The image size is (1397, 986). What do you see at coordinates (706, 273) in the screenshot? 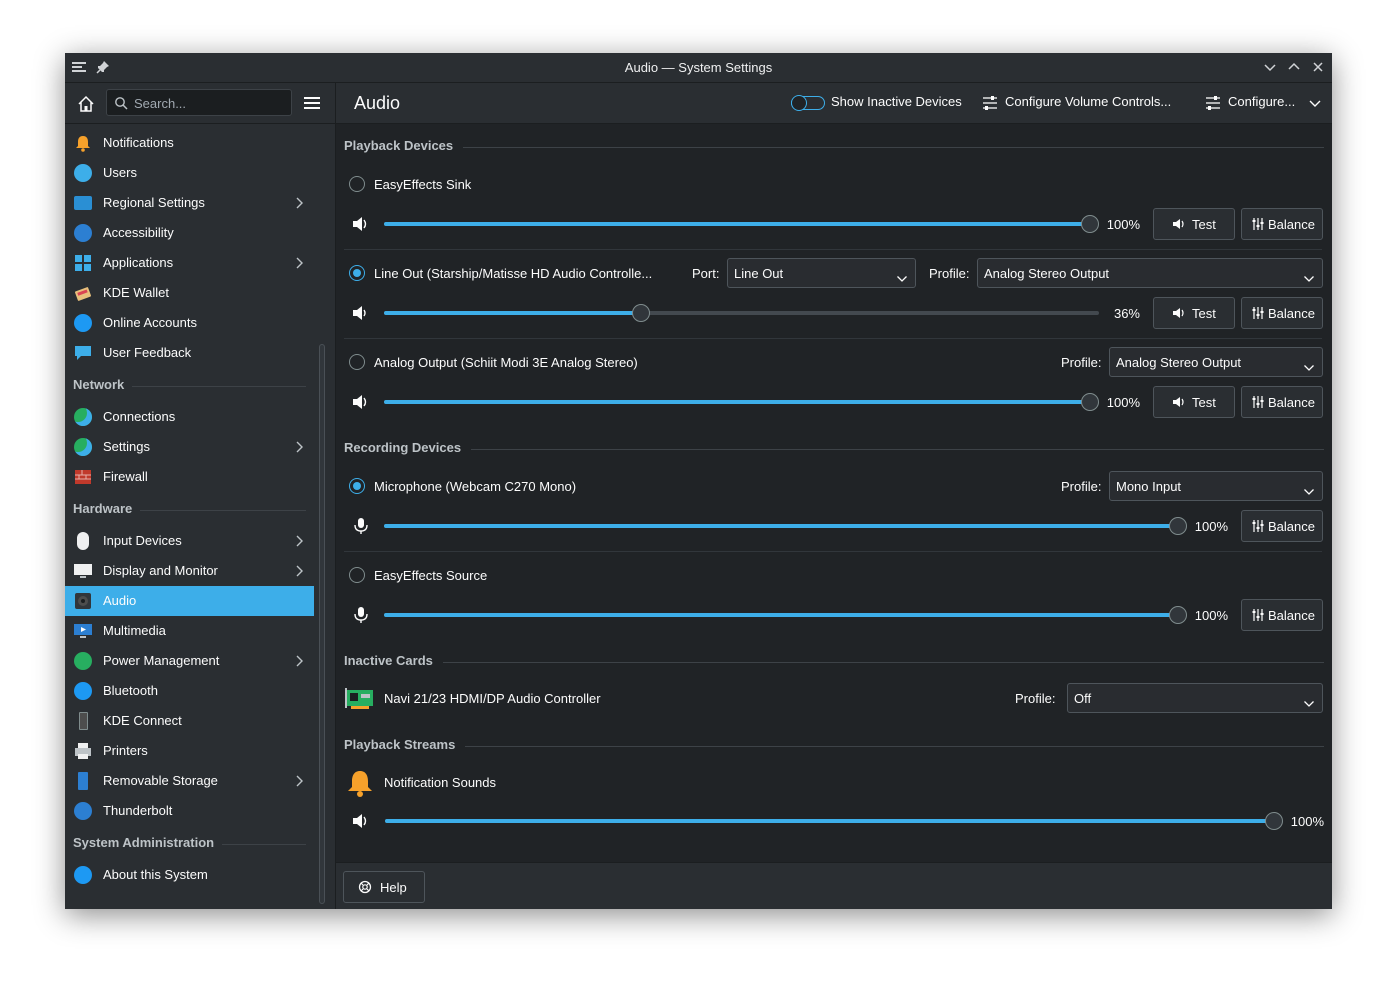
I see `port-label: Port:` at bounding box center [706, 273].